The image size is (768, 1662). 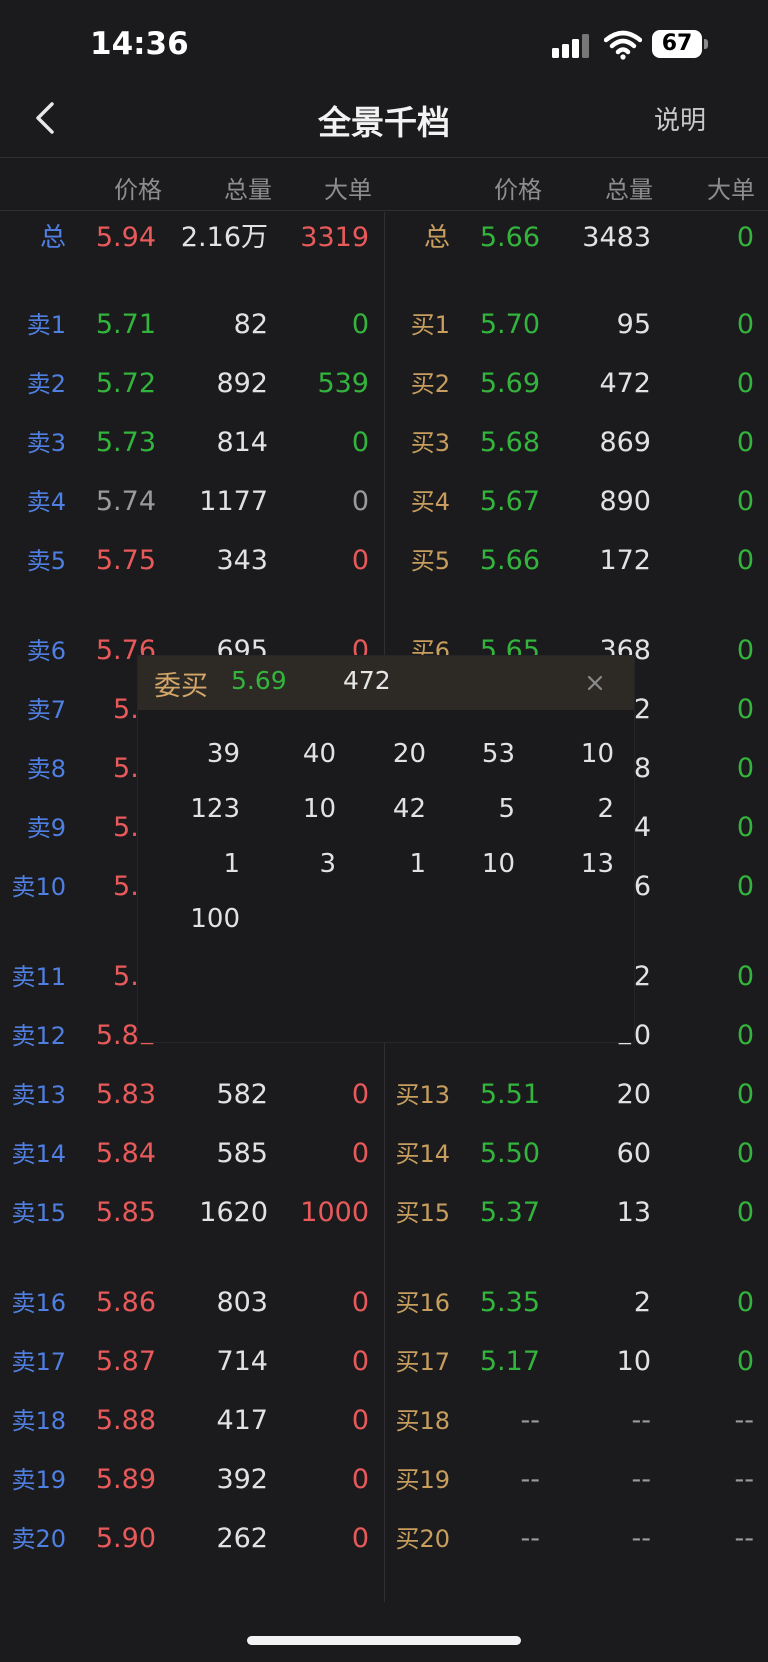 I want to click on sell-level-label: 卖1, so click(x=46, y=325).